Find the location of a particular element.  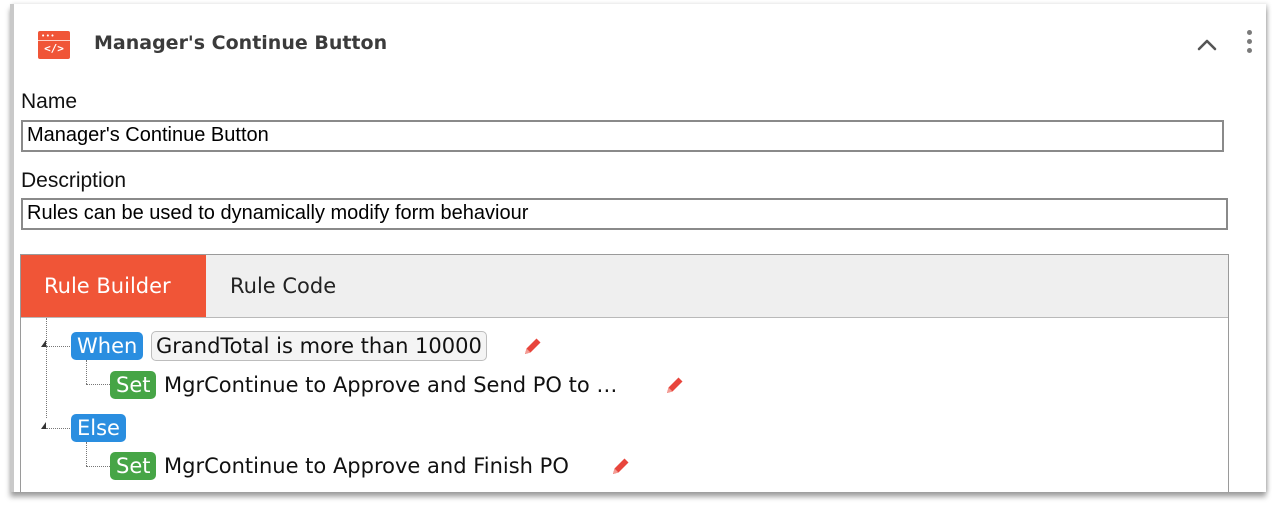

code-symbol: </> is located at coordinates (54, 48).